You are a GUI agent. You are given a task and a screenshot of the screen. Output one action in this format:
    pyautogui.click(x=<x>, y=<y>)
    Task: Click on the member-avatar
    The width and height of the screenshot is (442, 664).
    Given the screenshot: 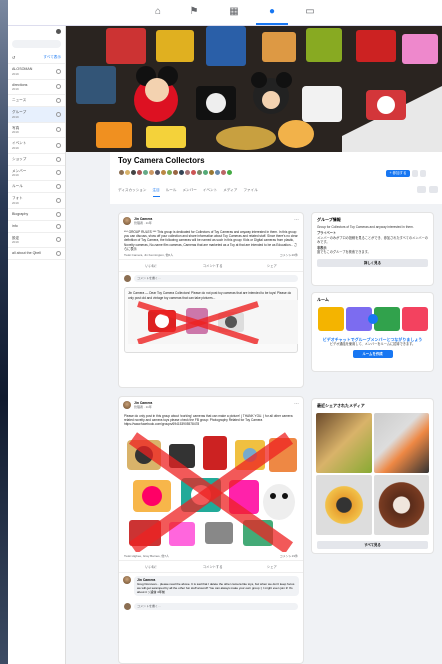 What is the action you would take?
    pyautogui.click(x=229, y=172)
    